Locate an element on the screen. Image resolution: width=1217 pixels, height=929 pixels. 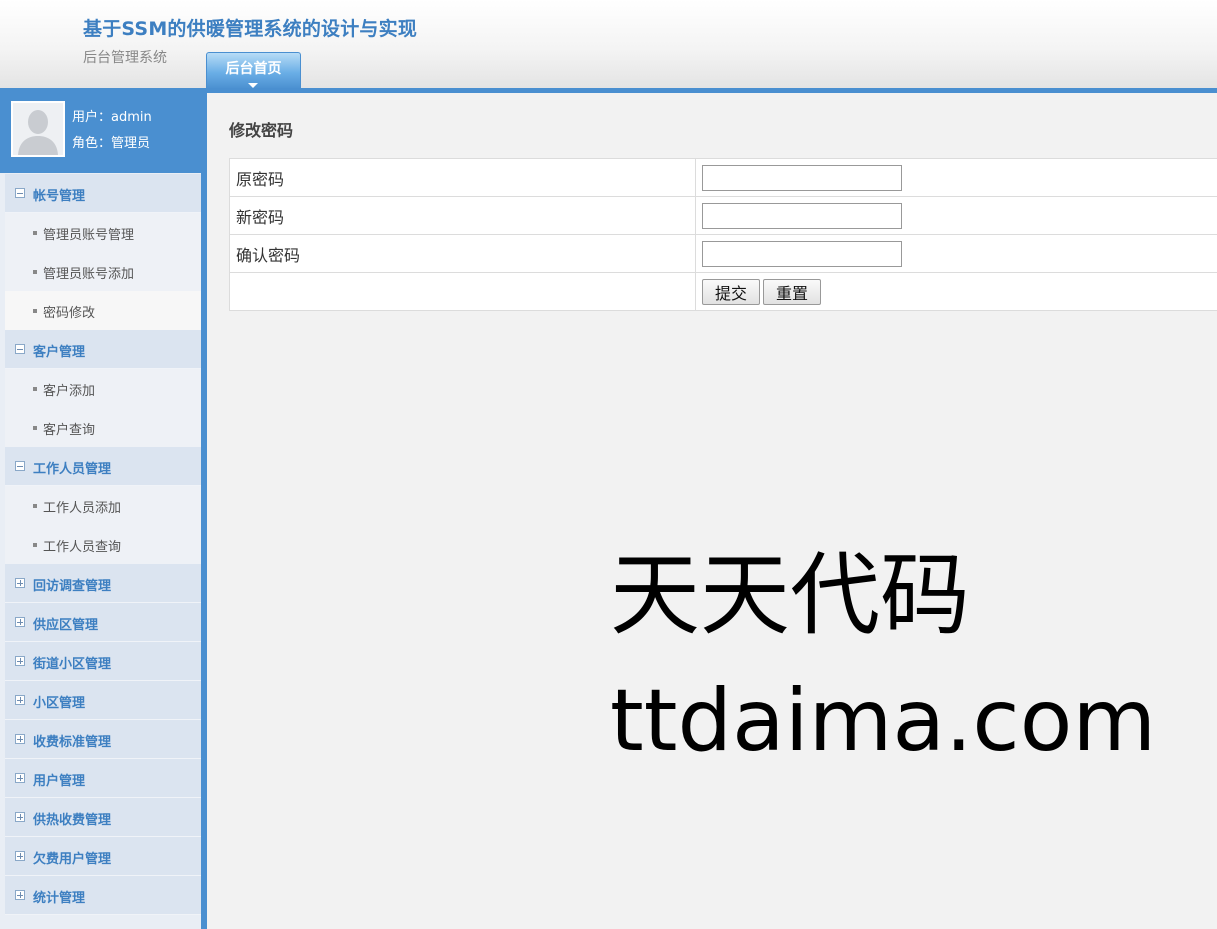
menu-item: 管理员账号添加 is located at coordinates (103, 271).